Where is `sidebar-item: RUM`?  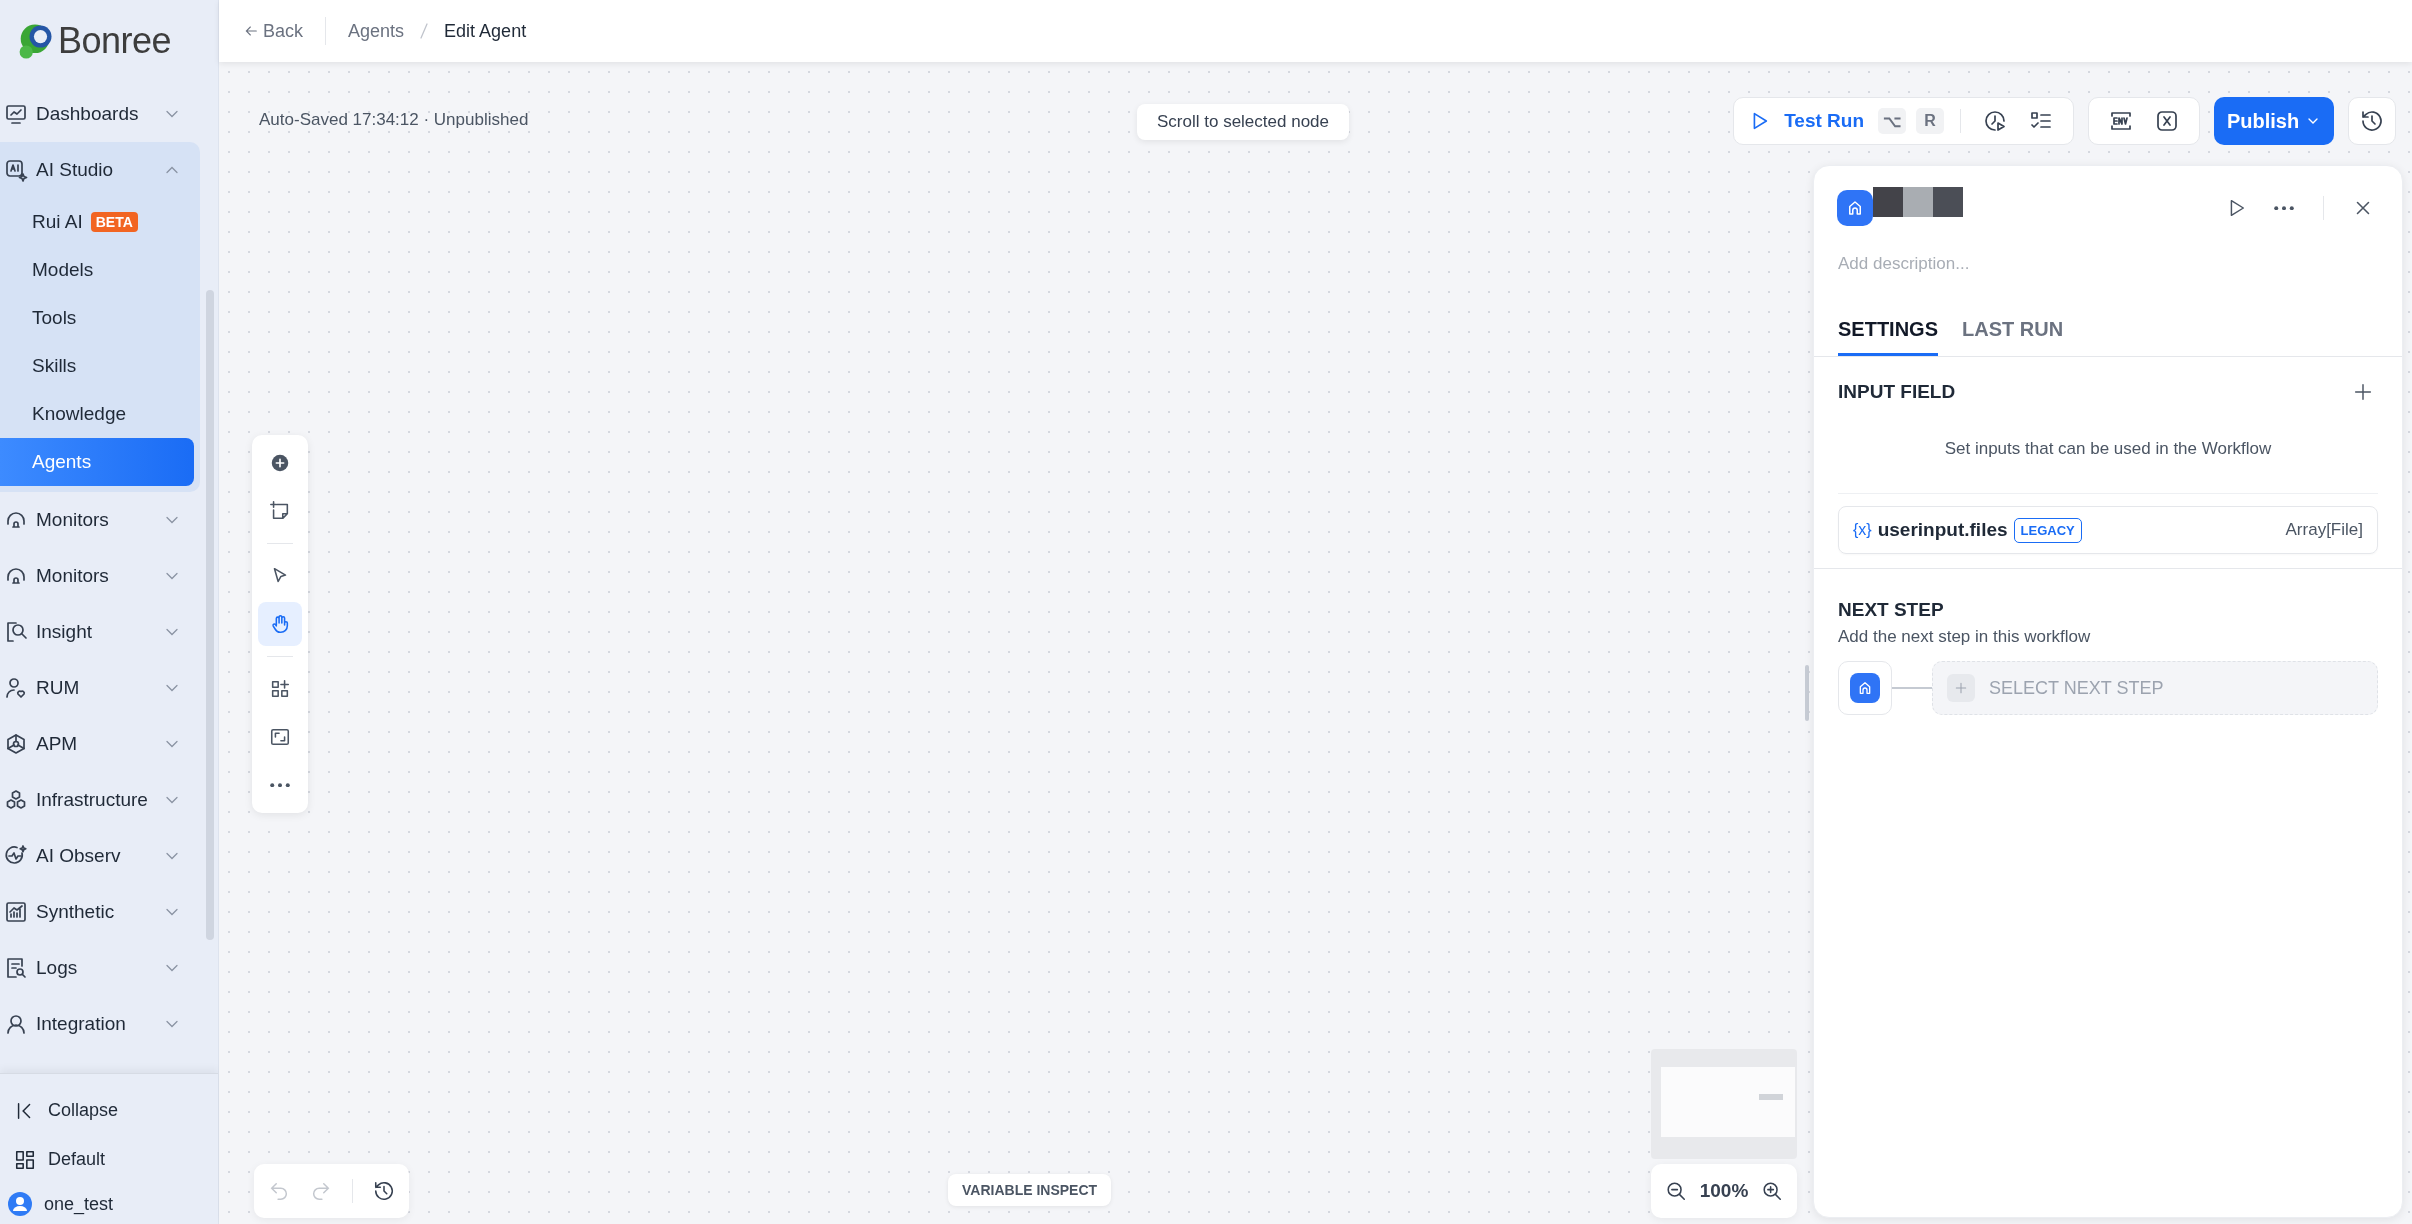
sidebar-item: RUM is located at coordinates (95, 688).